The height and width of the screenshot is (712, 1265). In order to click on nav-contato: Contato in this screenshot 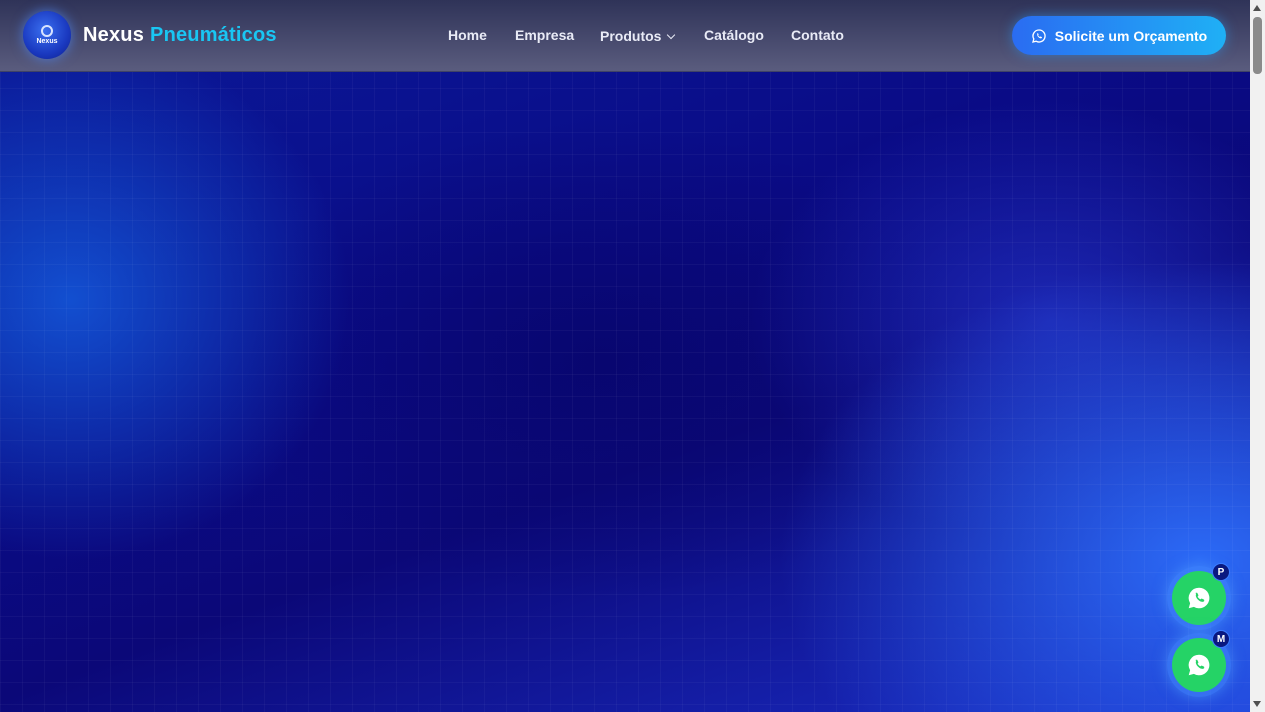, I will do `click(817, 35)`.